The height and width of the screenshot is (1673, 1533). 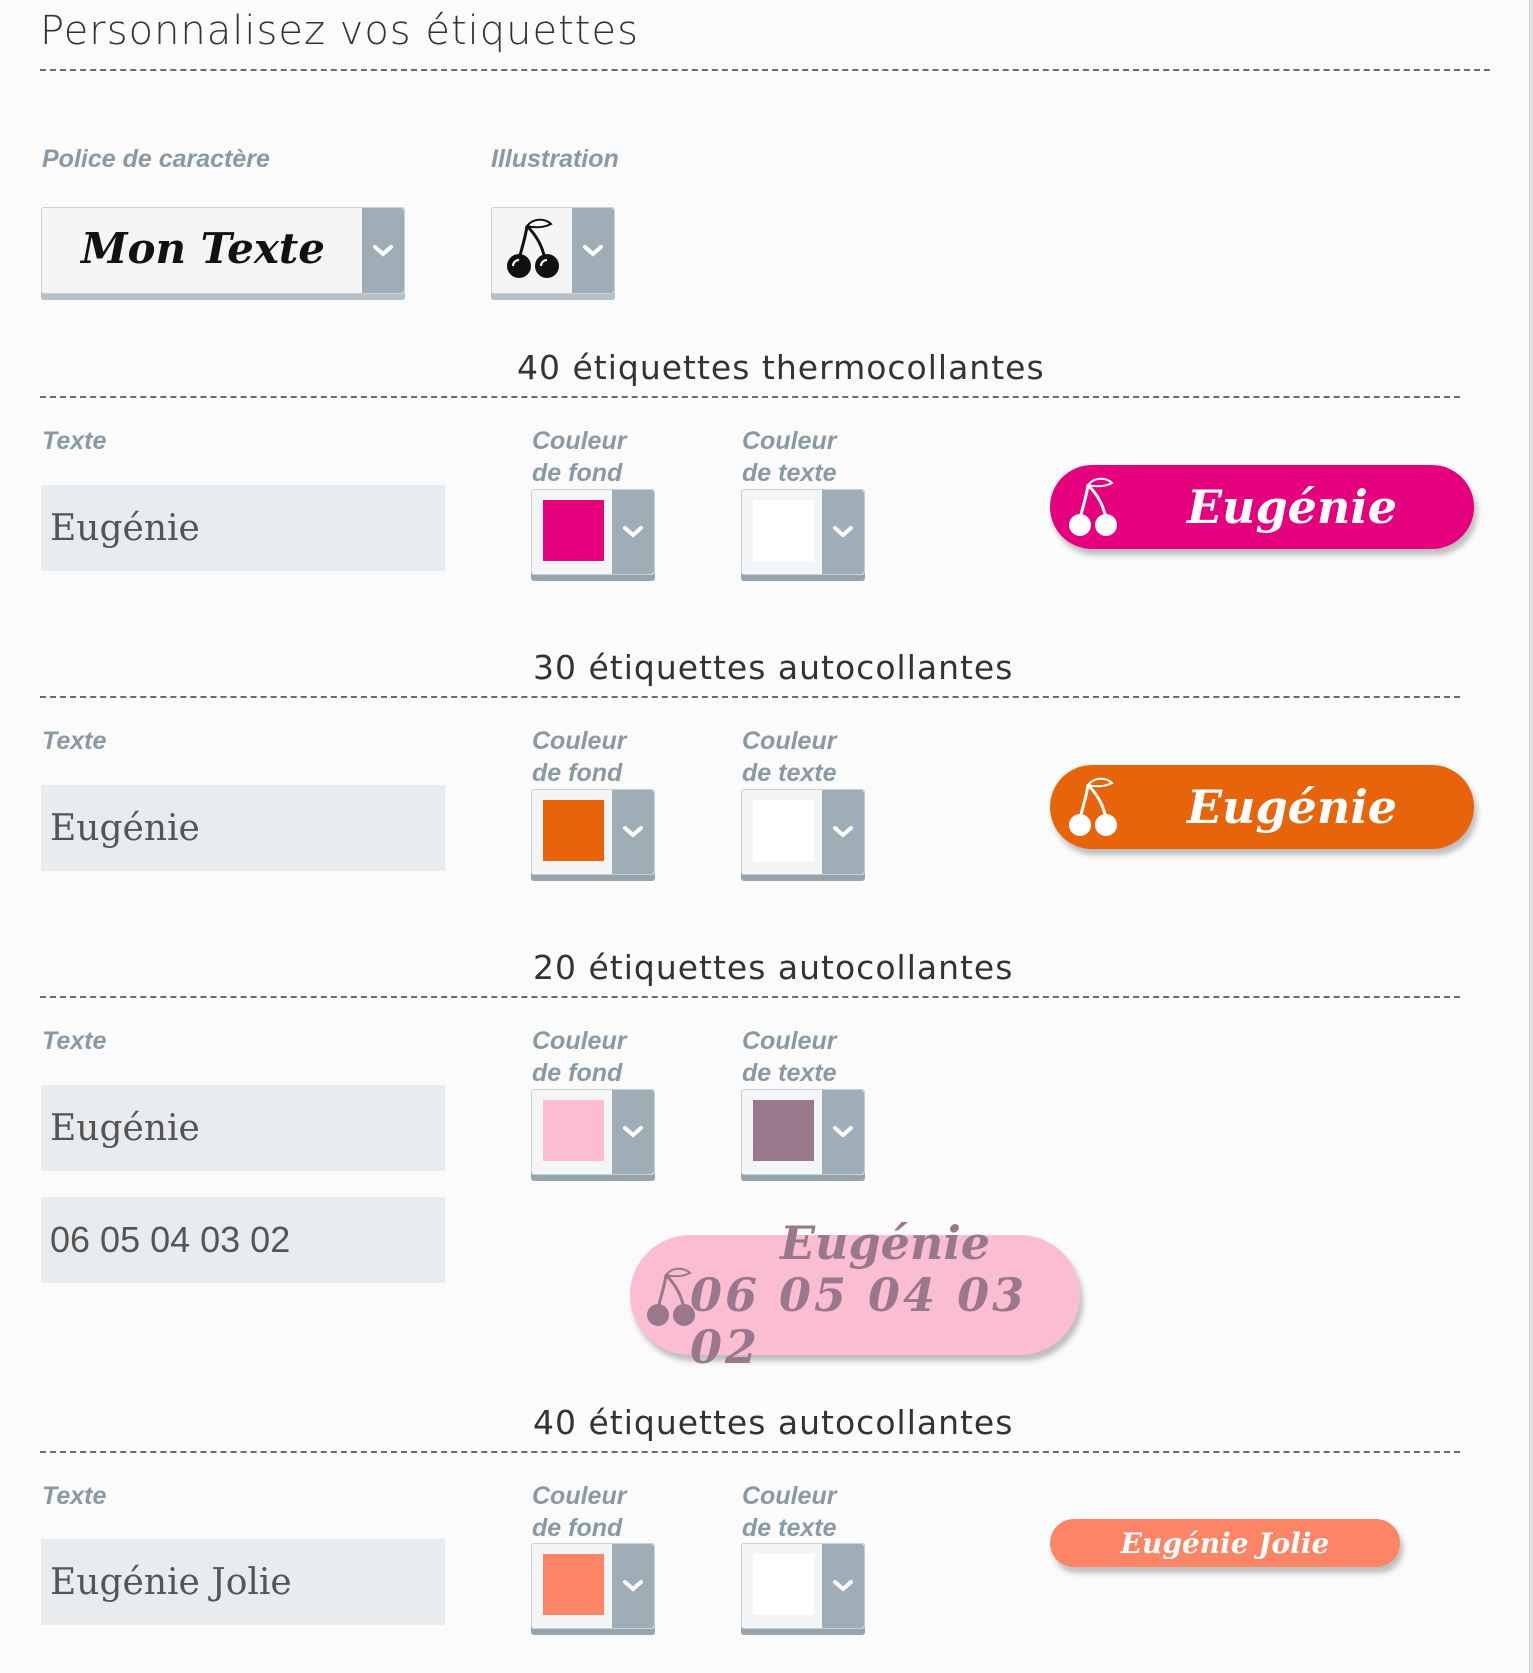 What do you see at coordinates (203, 248) in the screenshot?
I see `font-preview: Mon Texte` at bounding box center [203, 248].